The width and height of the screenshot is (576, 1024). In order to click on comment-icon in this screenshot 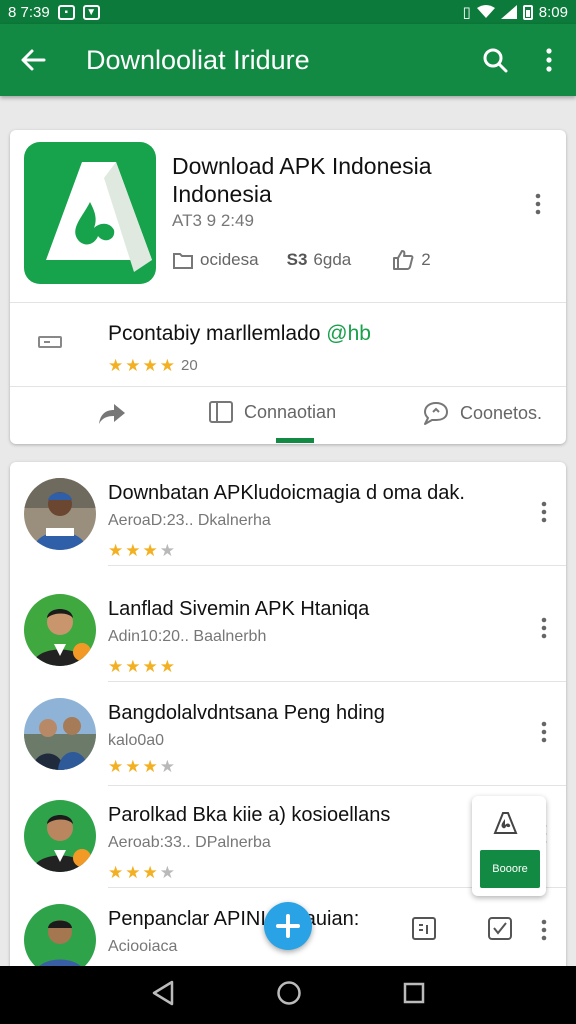, I will do `click(436, 413)`.